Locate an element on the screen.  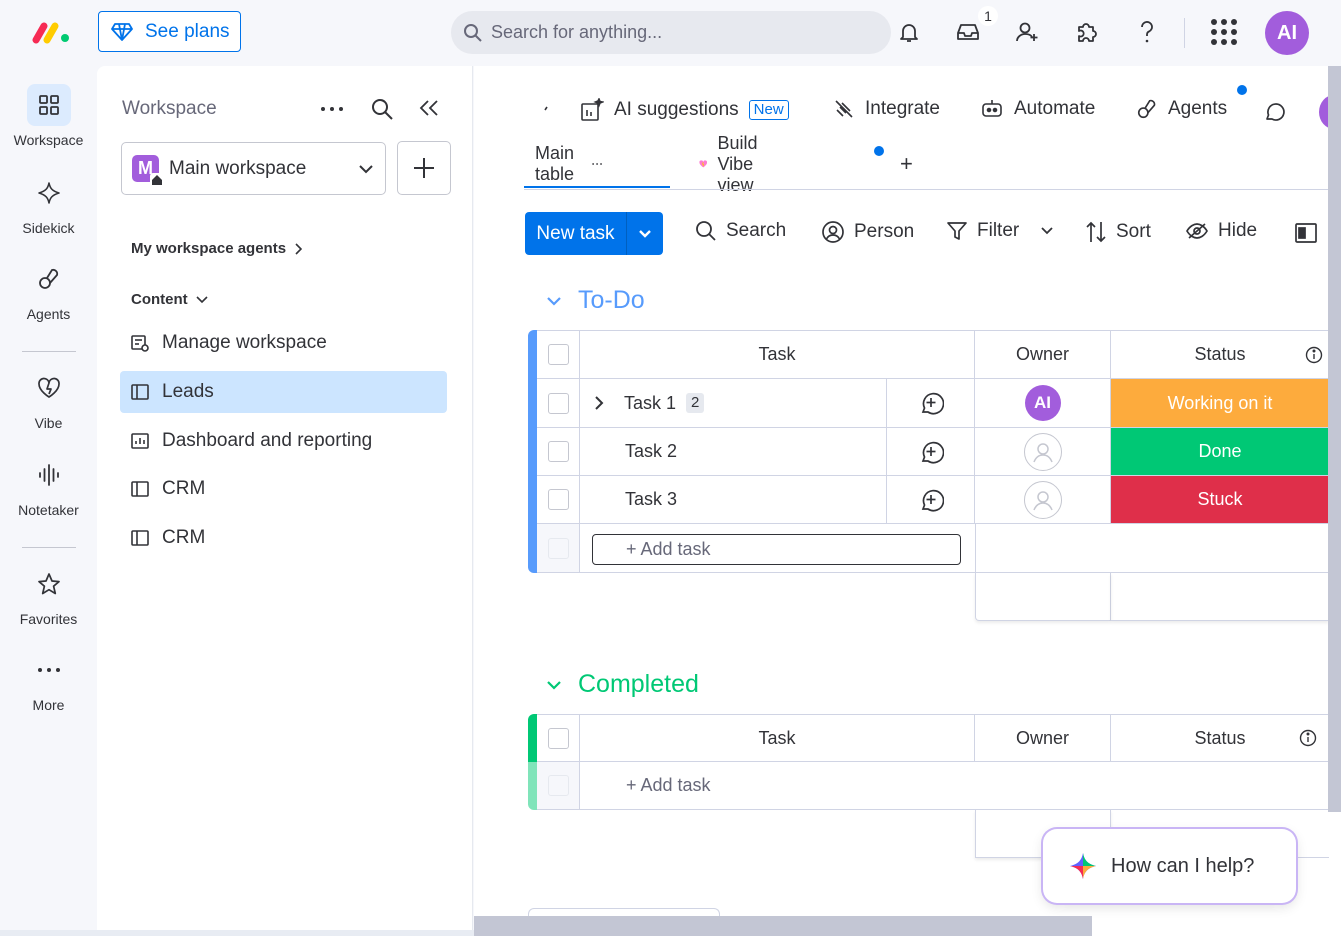
task-name: Task 2 is located at coordinates (651, 451).